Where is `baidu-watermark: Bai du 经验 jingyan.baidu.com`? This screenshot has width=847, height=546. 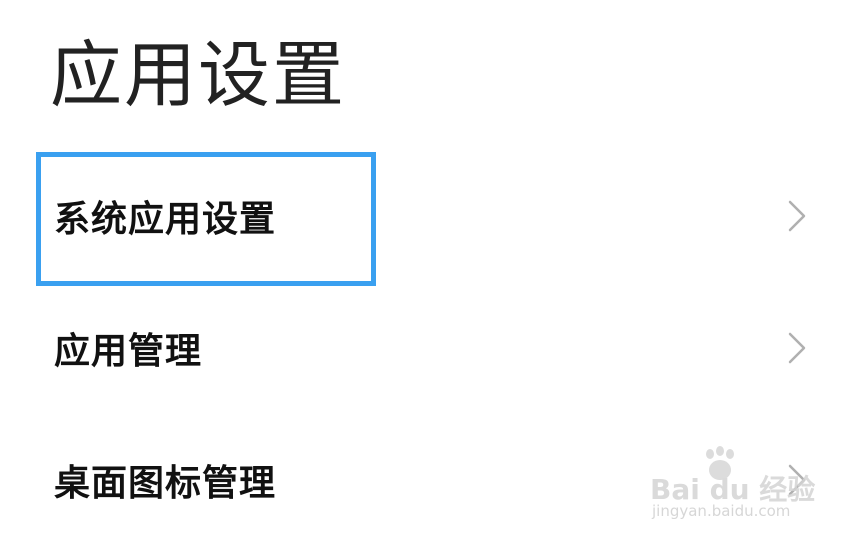 baidu-watermark: Bai du 经验 jingyan.baidu.com is located at coordinates (735, 485).